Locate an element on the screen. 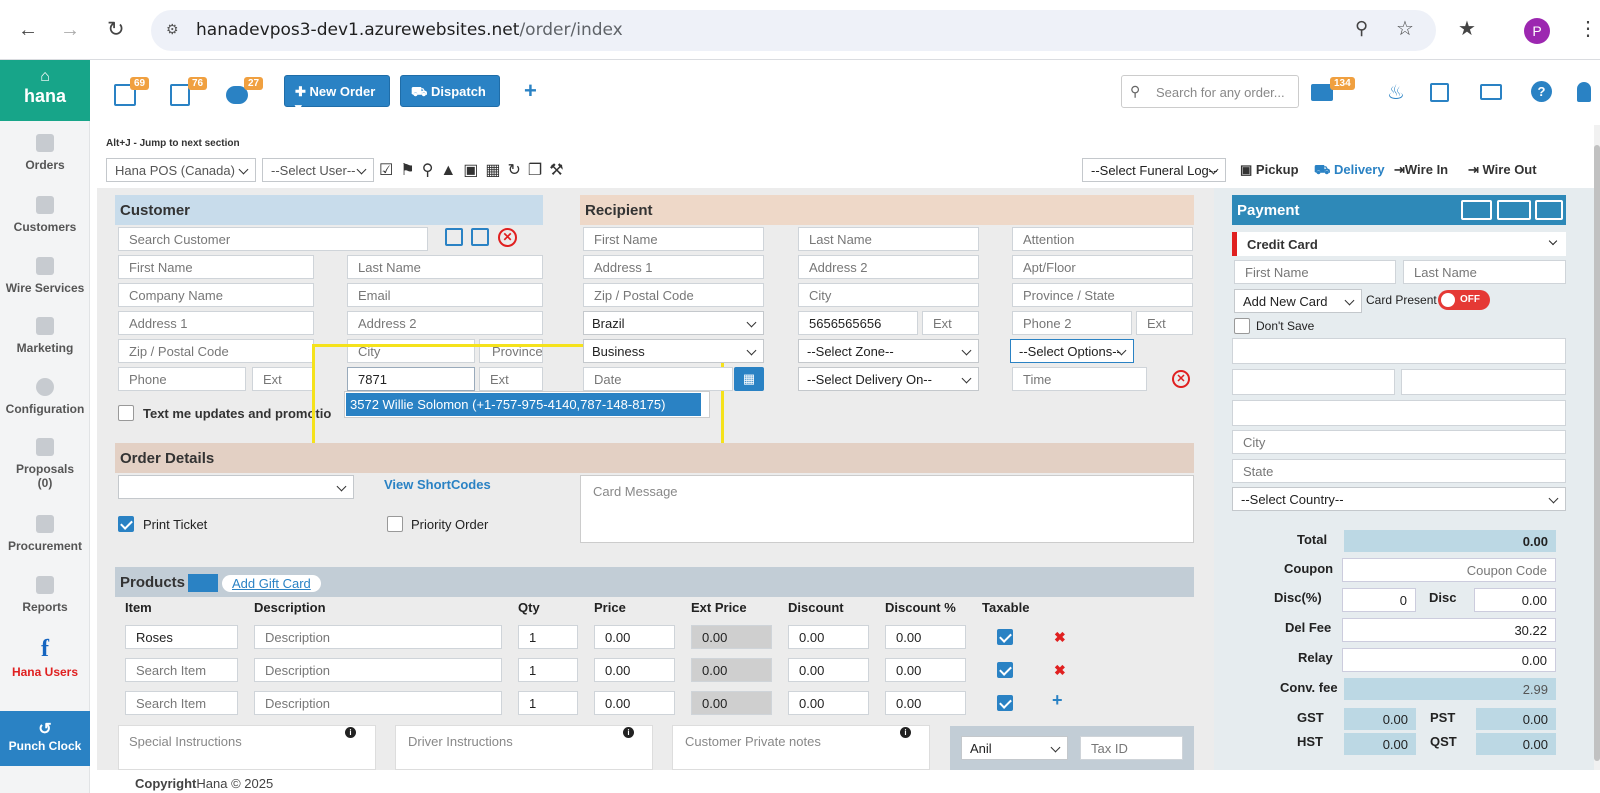  check-icon is located at coordinates (1514, 210).